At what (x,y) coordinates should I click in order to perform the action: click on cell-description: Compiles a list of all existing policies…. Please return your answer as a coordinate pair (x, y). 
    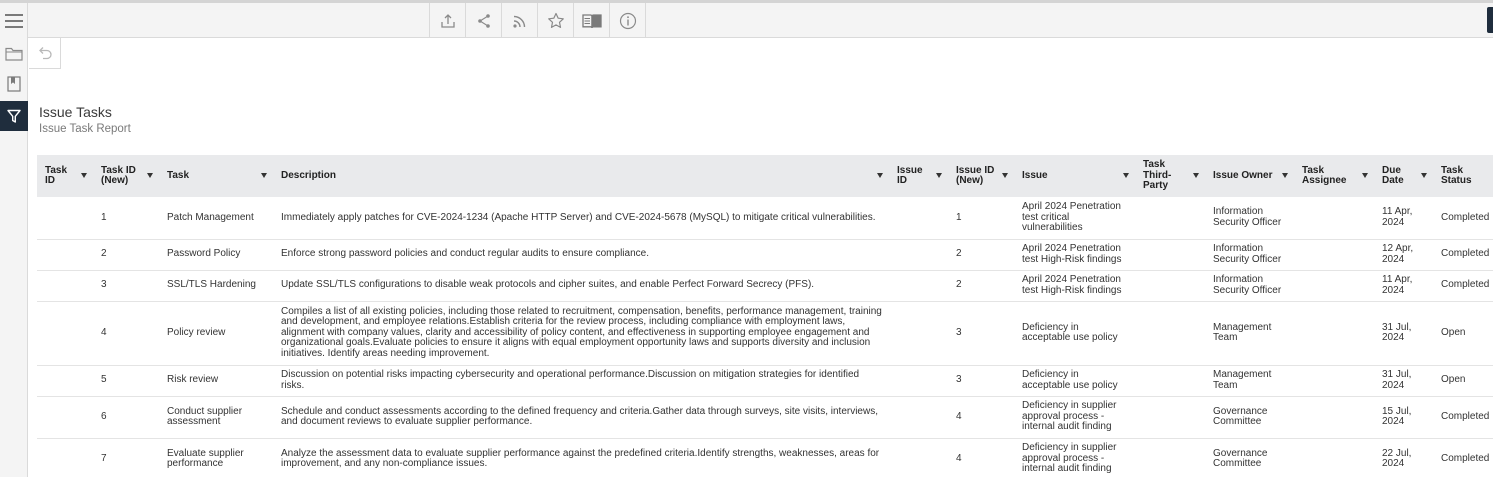
    Looking at the image, I should click on (581, 333).